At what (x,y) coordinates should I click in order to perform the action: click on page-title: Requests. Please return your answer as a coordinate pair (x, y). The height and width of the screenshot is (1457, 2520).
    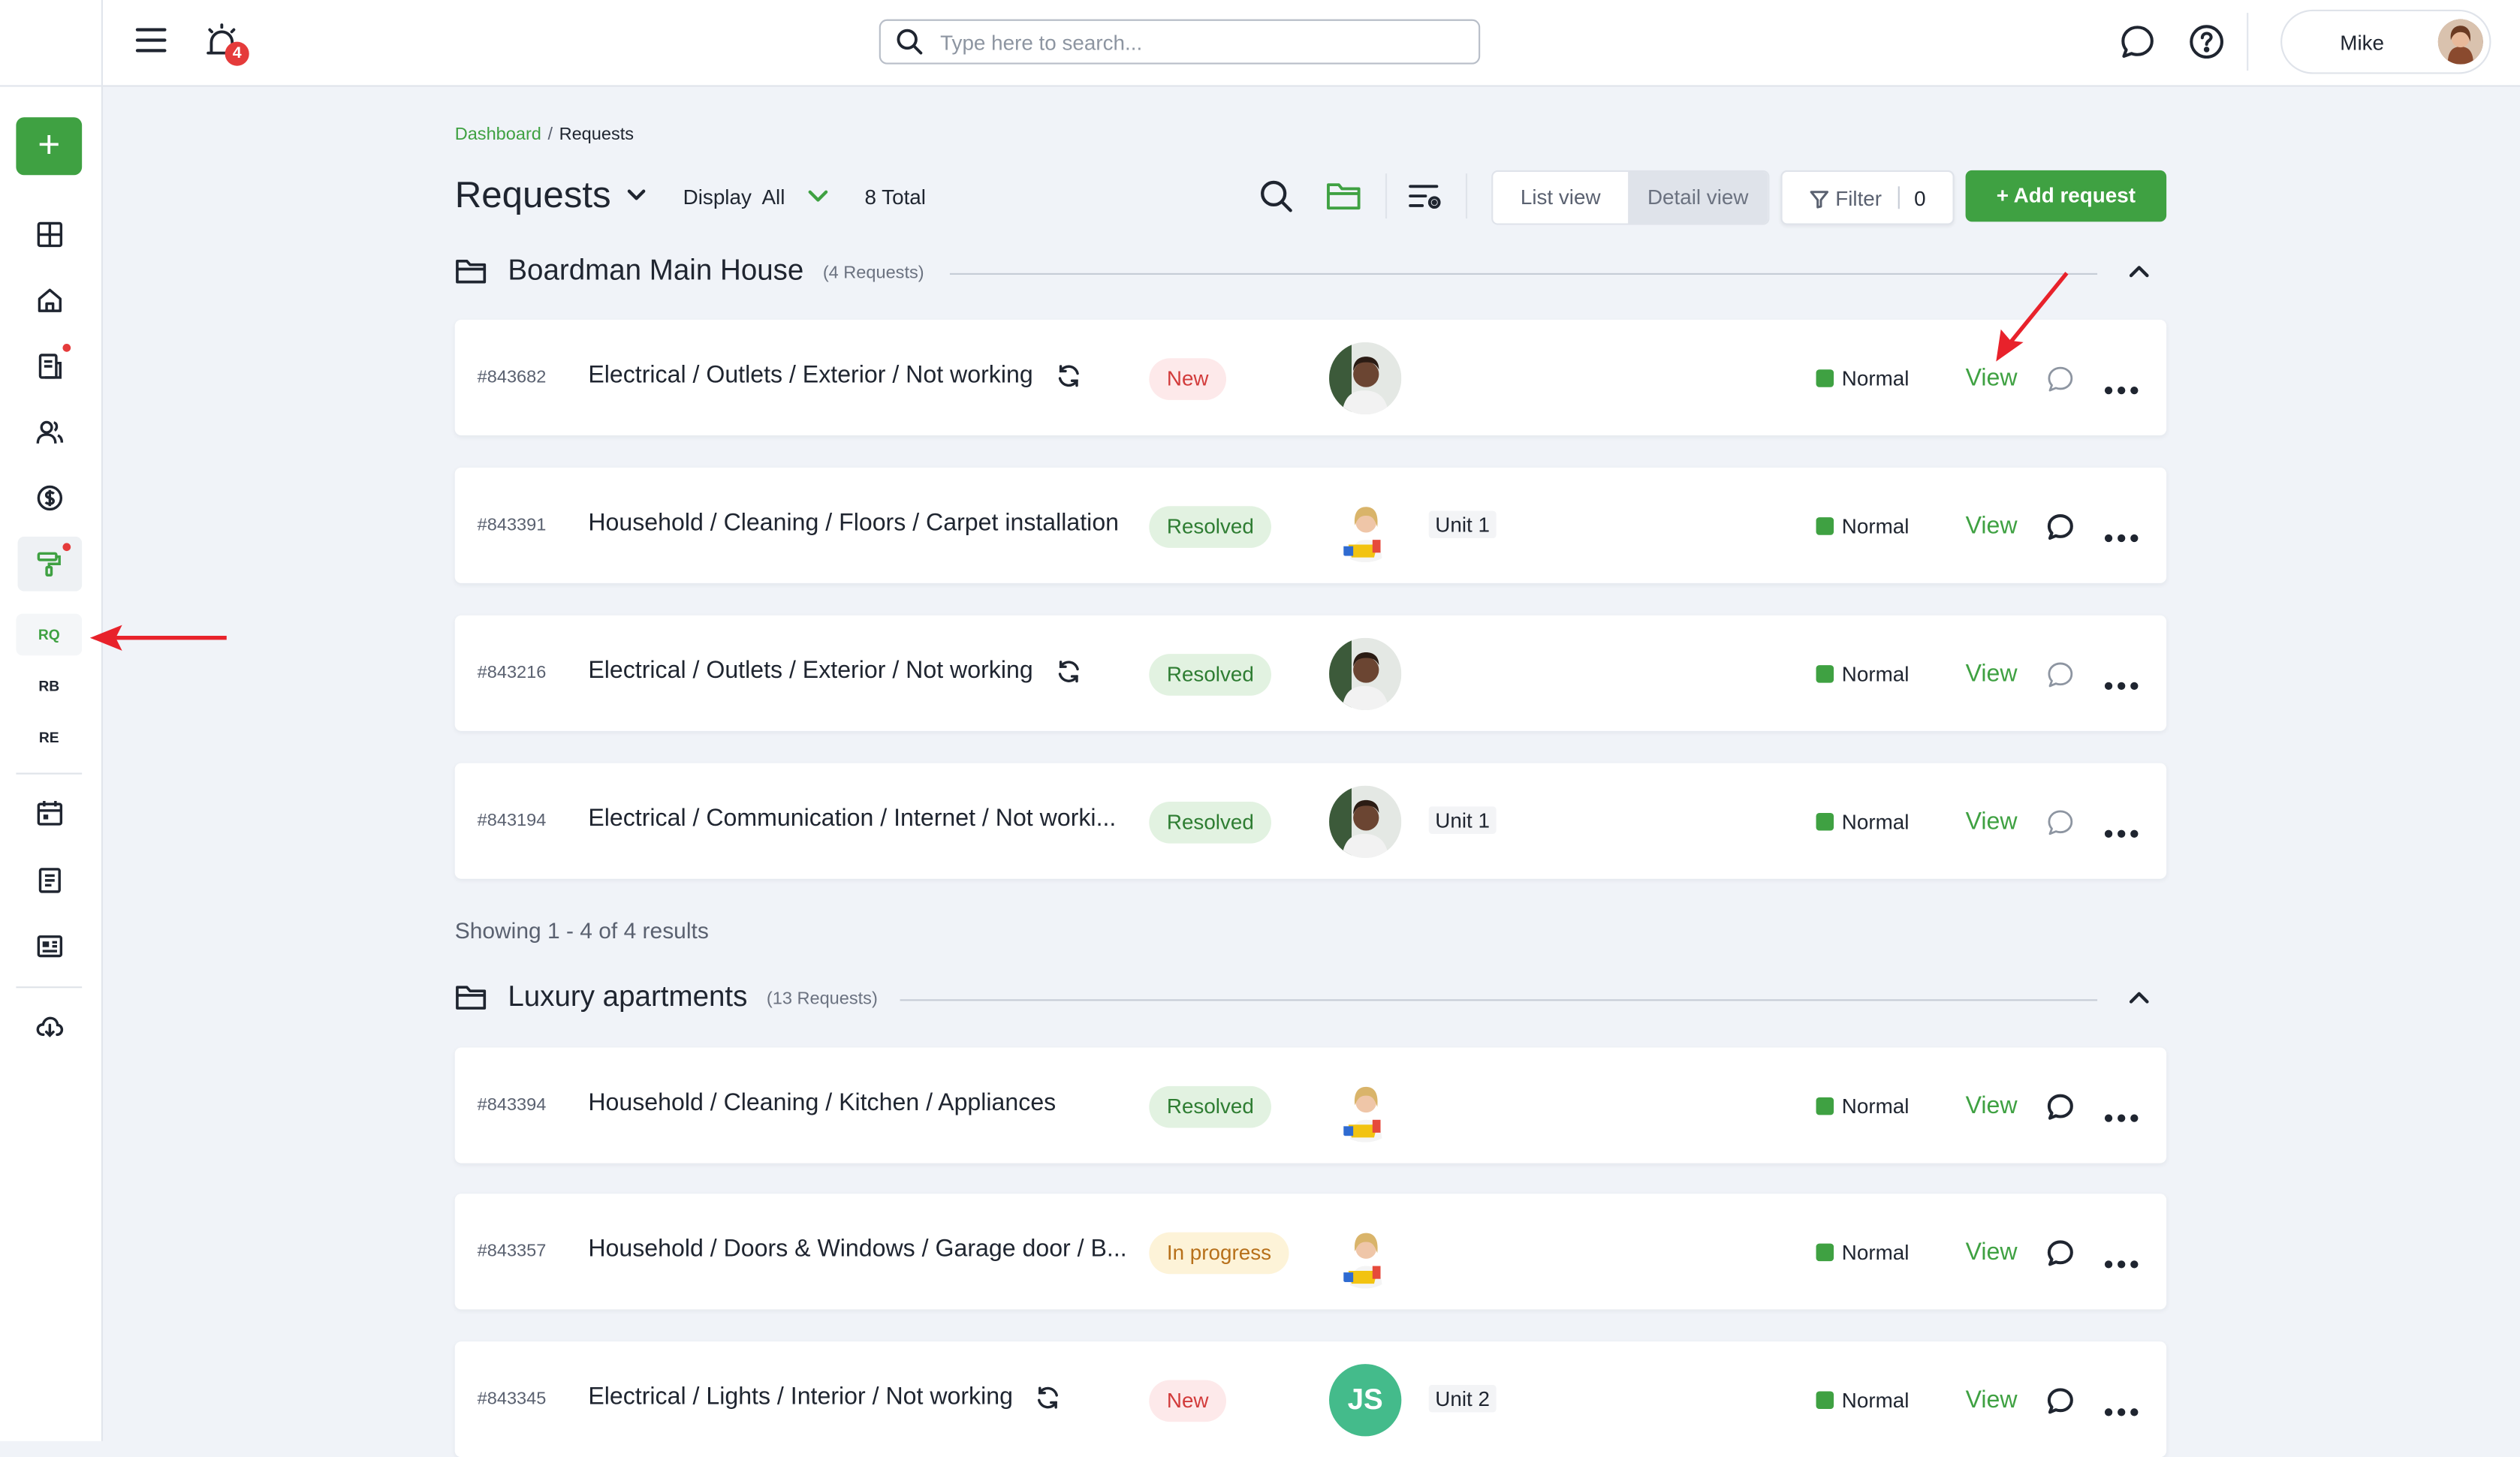
    Looking at the image, I should click on (533, 195).